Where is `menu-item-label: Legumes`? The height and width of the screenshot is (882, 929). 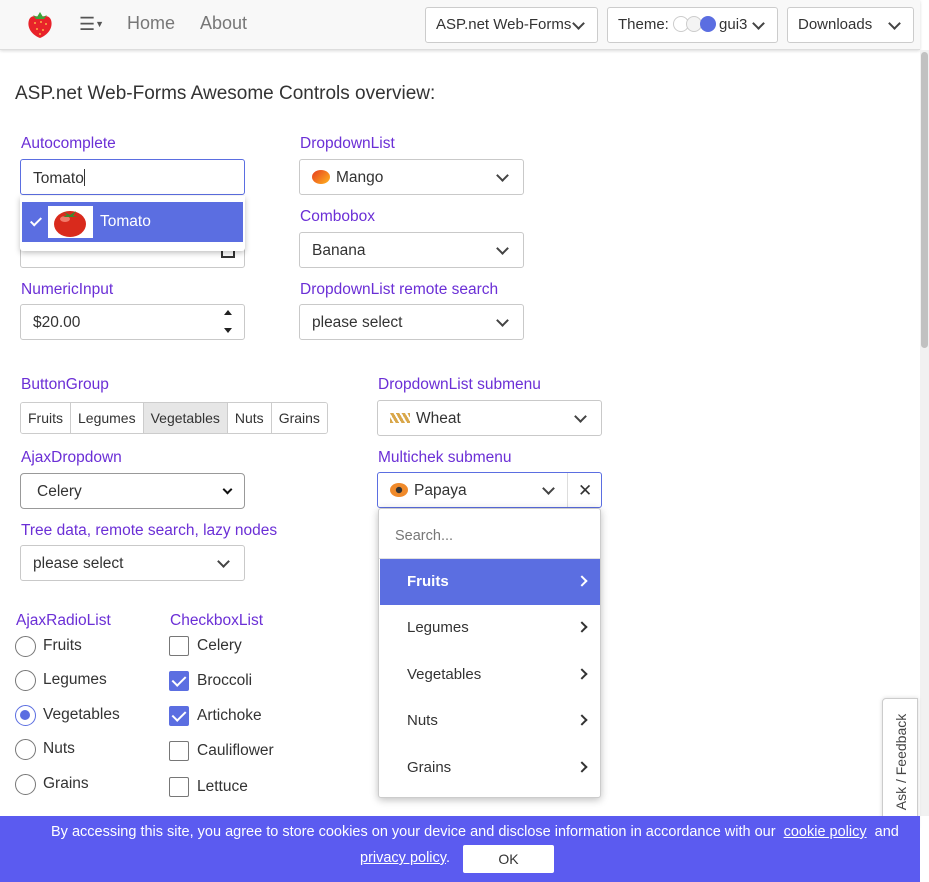 menu-item-label: Legumes is located at coordinates (438, 627).